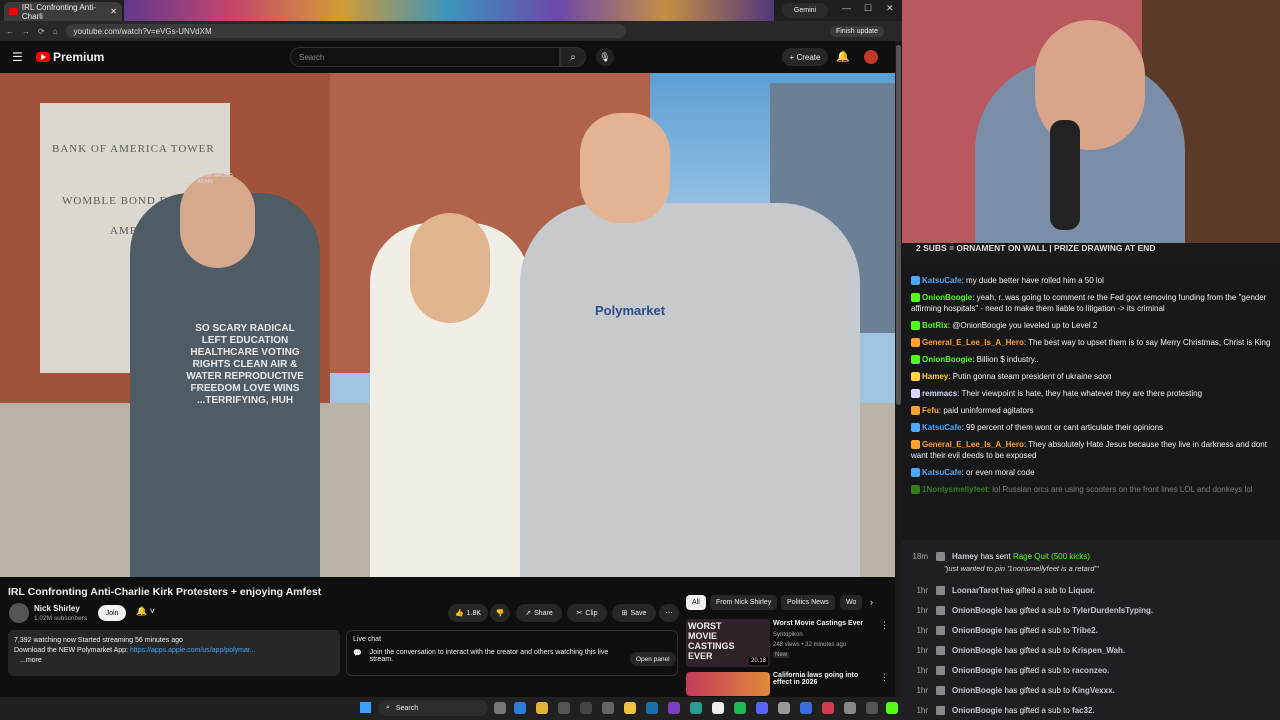  Describe the element at coordinates (174, 661) in the screenshot. I see `description-more: ...more` at that location.